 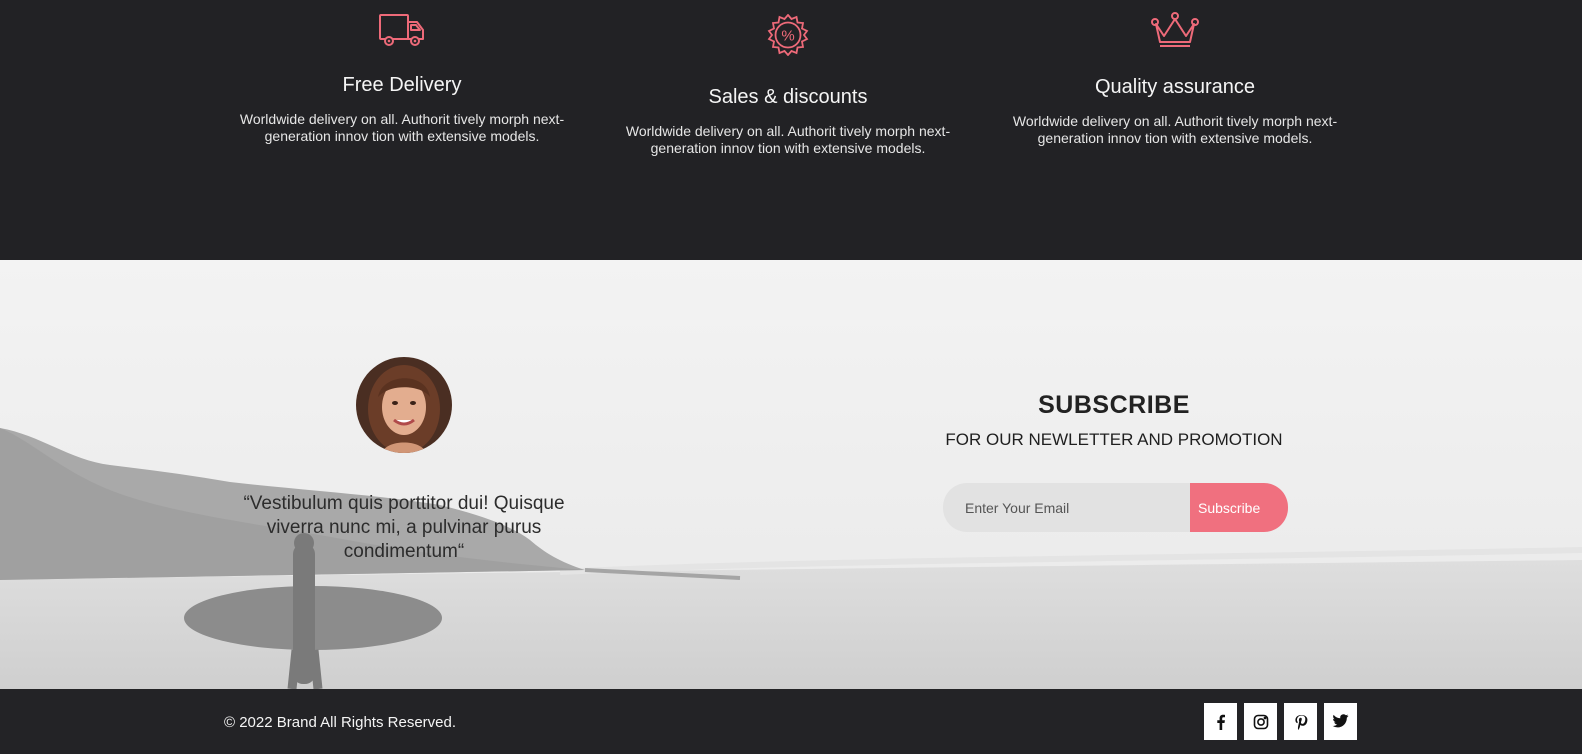 I want to click on subscribe-button: Subscribe, so click(x=1239, y=507).